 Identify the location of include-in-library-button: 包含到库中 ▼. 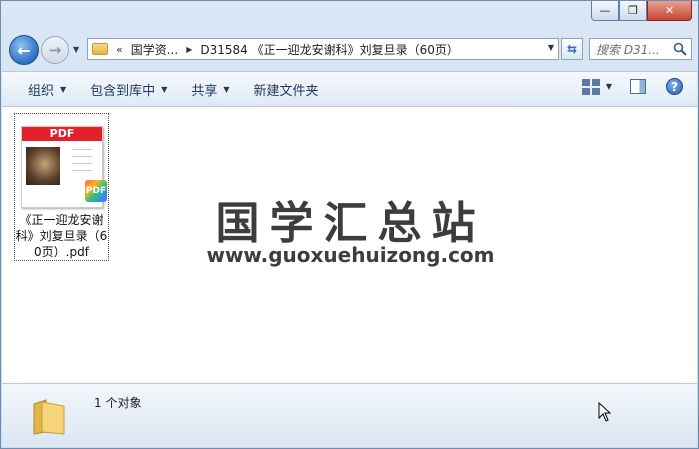
(128, 89).